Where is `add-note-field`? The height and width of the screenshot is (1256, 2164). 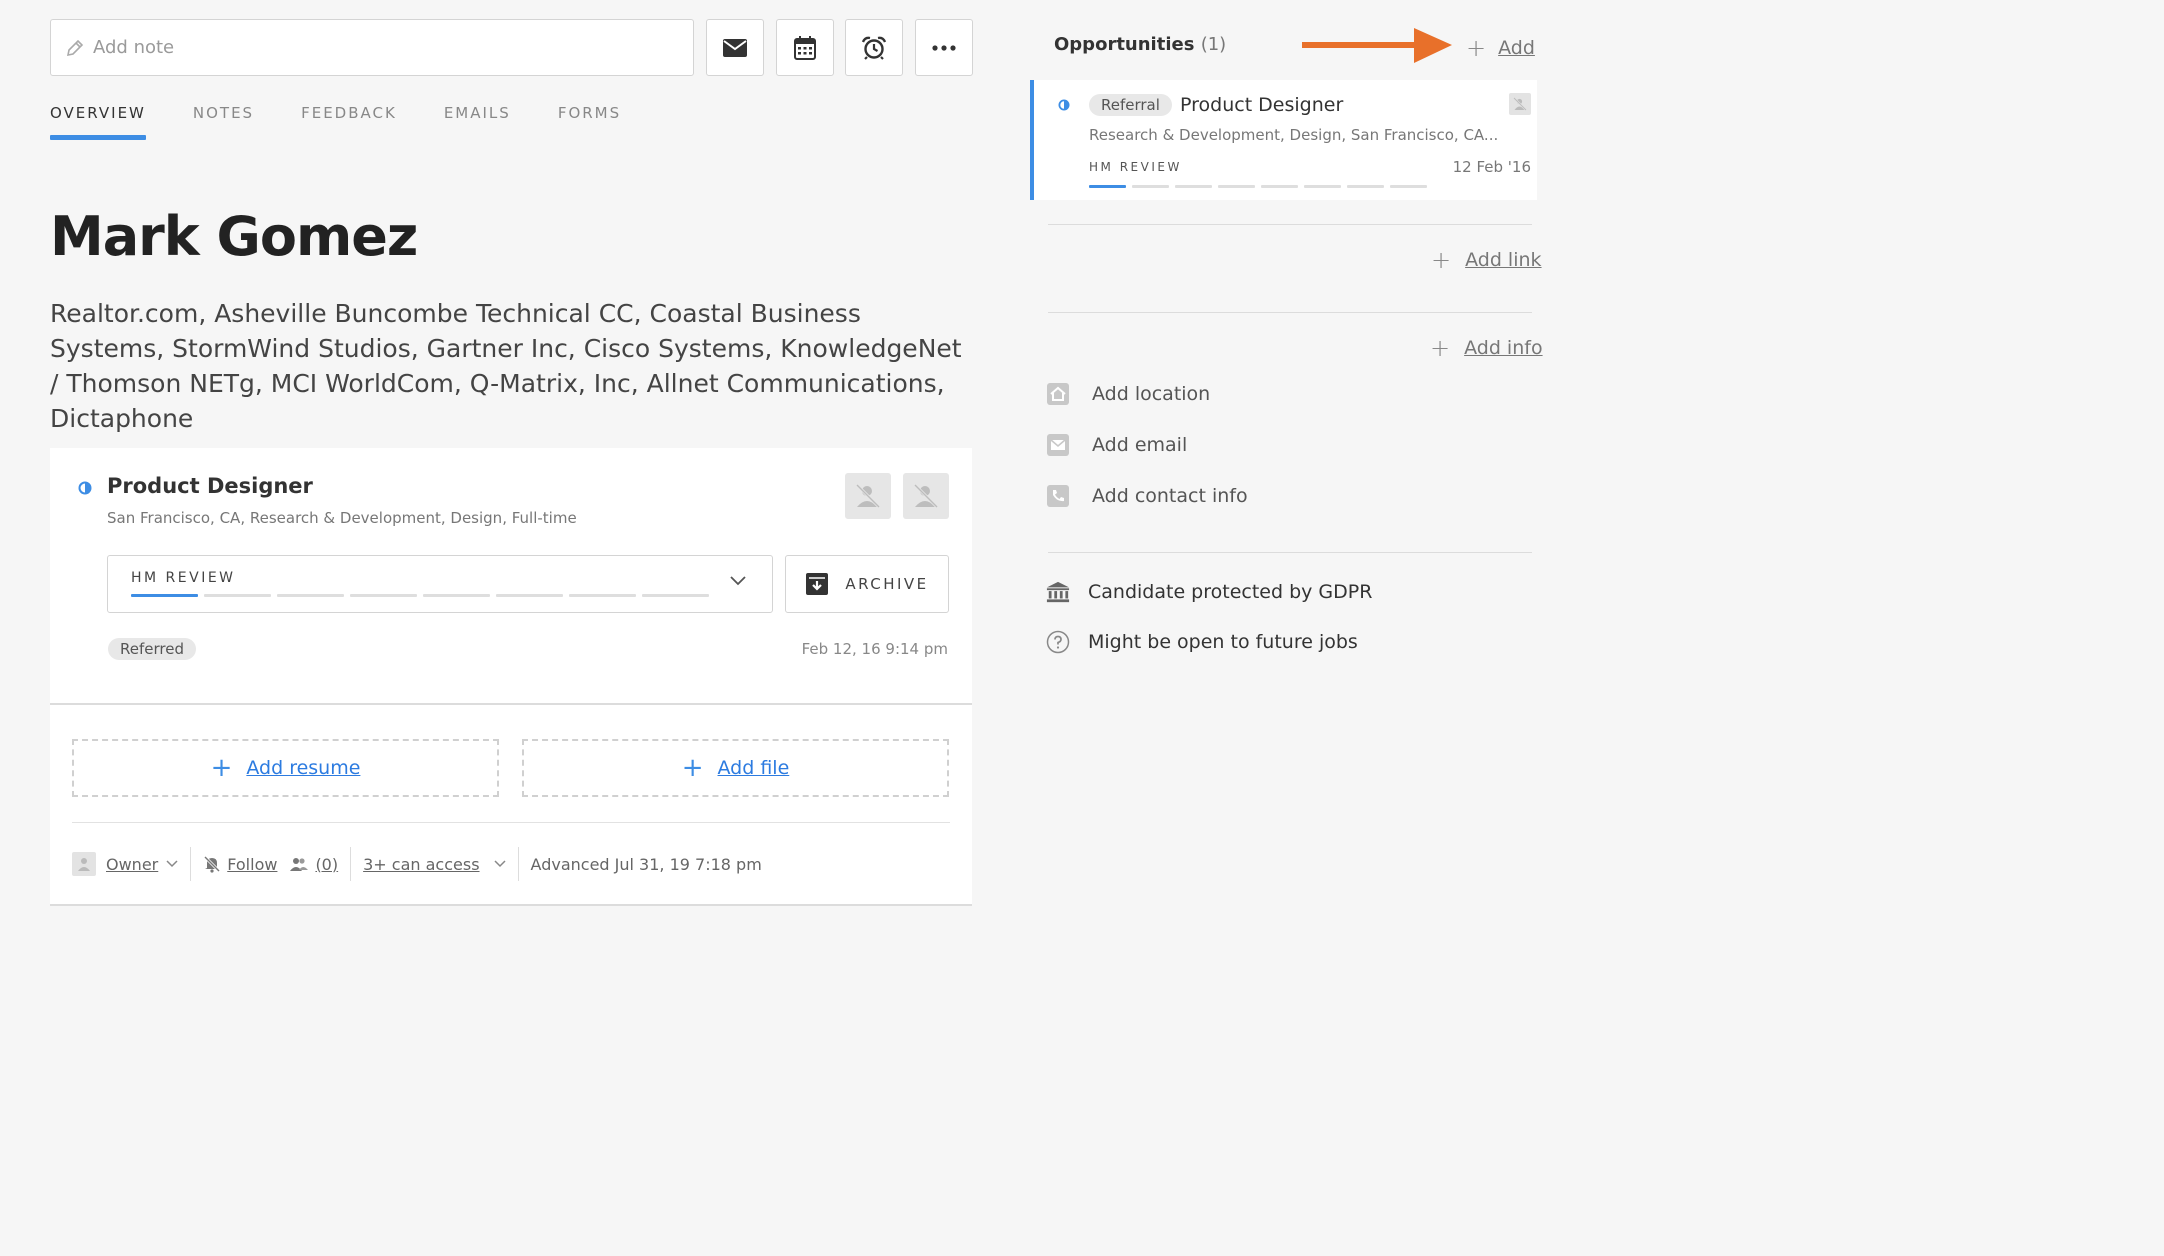
add-note-field is located at coordinates (372, 47).